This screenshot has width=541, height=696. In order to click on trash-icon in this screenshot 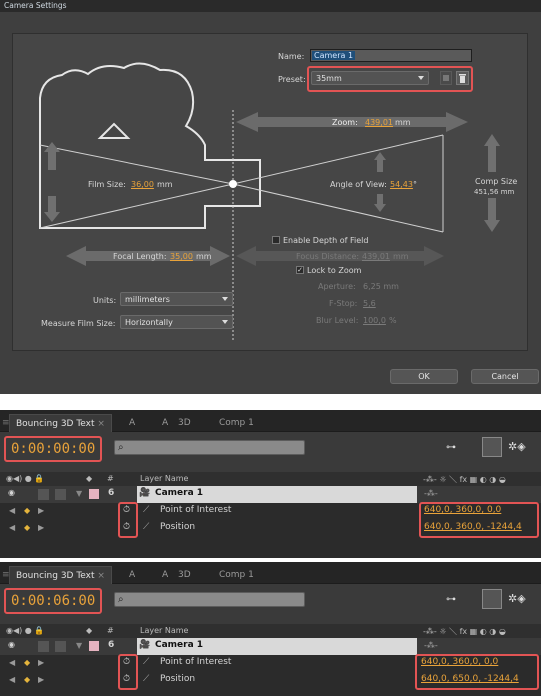, I will do `click(462, 78)`.